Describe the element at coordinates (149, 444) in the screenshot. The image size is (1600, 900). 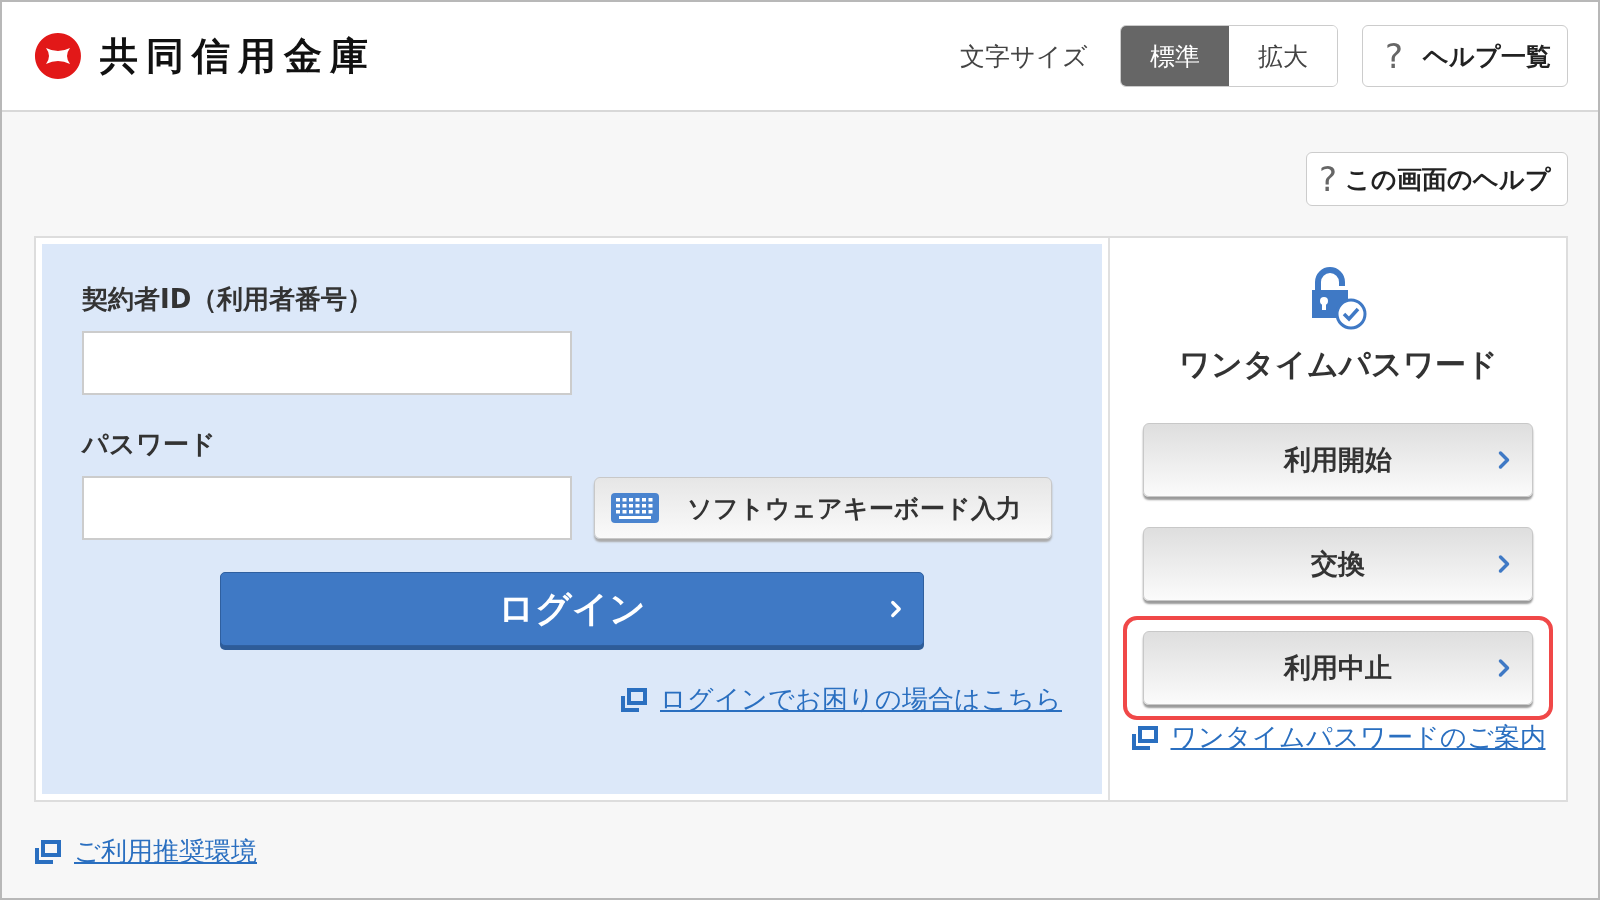
I see `password-label: パスワード` at that location.